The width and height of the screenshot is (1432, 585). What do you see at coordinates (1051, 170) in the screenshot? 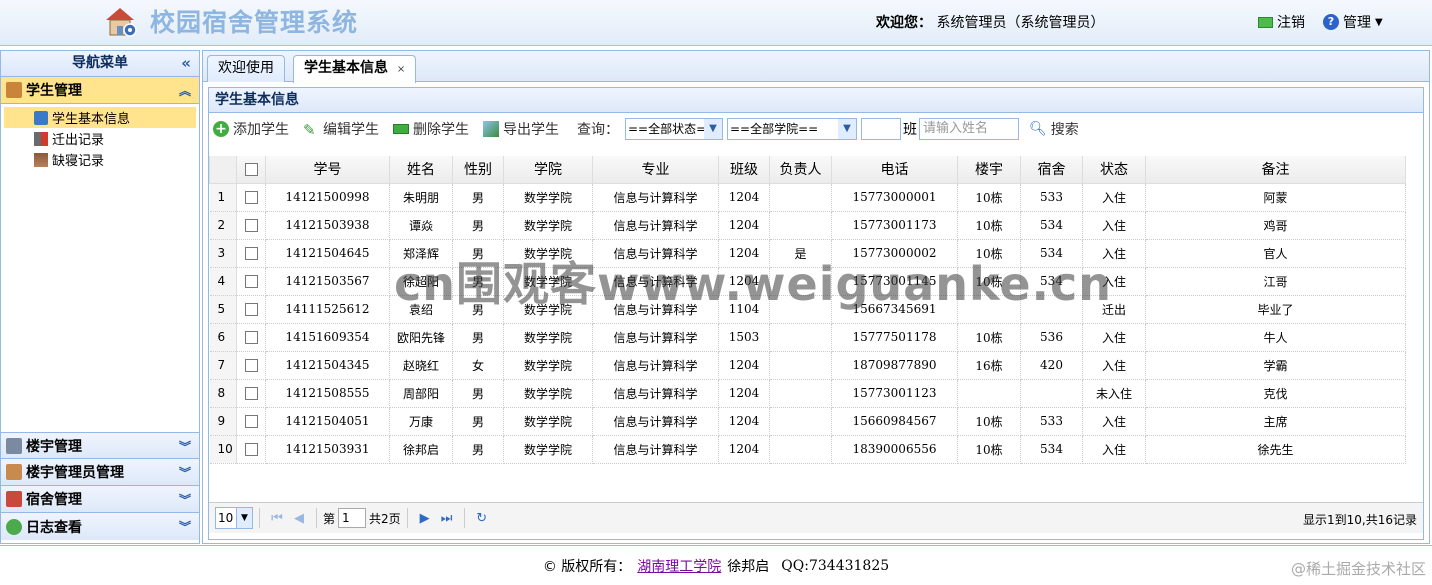
I see `column-header: 宿舍` at bounding box center [1051, 170].